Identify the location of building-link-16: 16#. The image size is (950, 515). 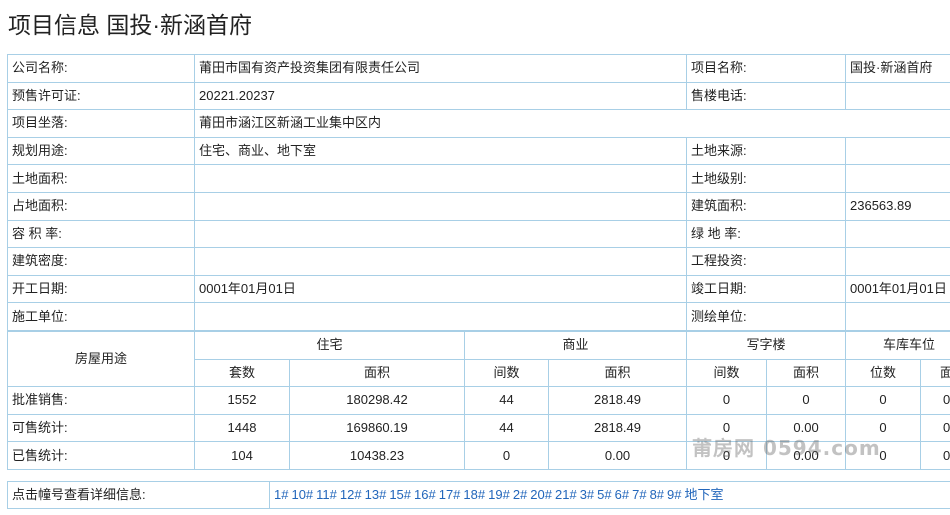
(425, 494).